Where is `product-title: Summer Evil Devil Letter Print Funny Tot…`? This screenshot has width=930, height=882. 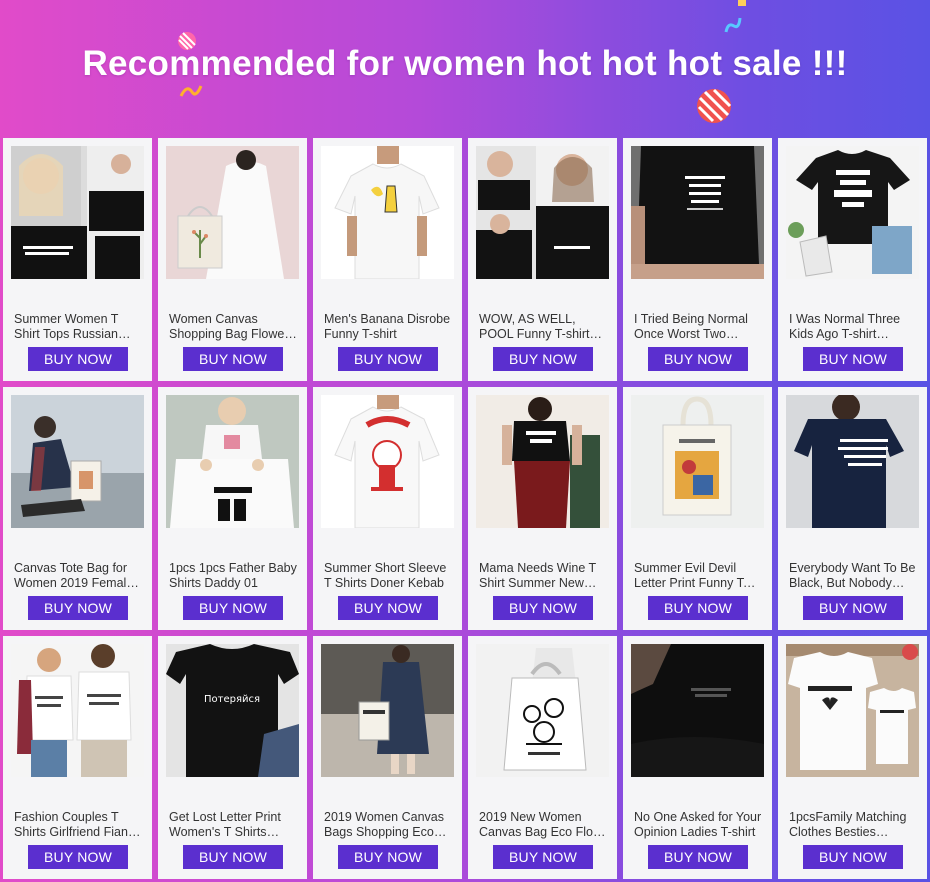 product-title: Summer Evil Devil Letter Print Funny Tot… is located at coordinates (698, 576).